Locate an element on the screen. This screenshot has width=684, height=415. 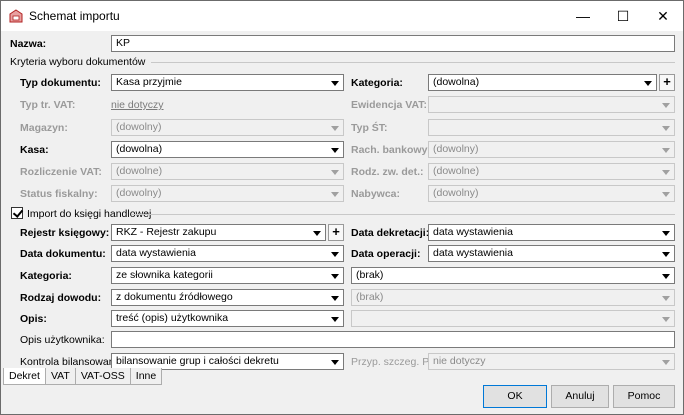
magazyn-value: (dowolny) is located at coordinates (139, 127).